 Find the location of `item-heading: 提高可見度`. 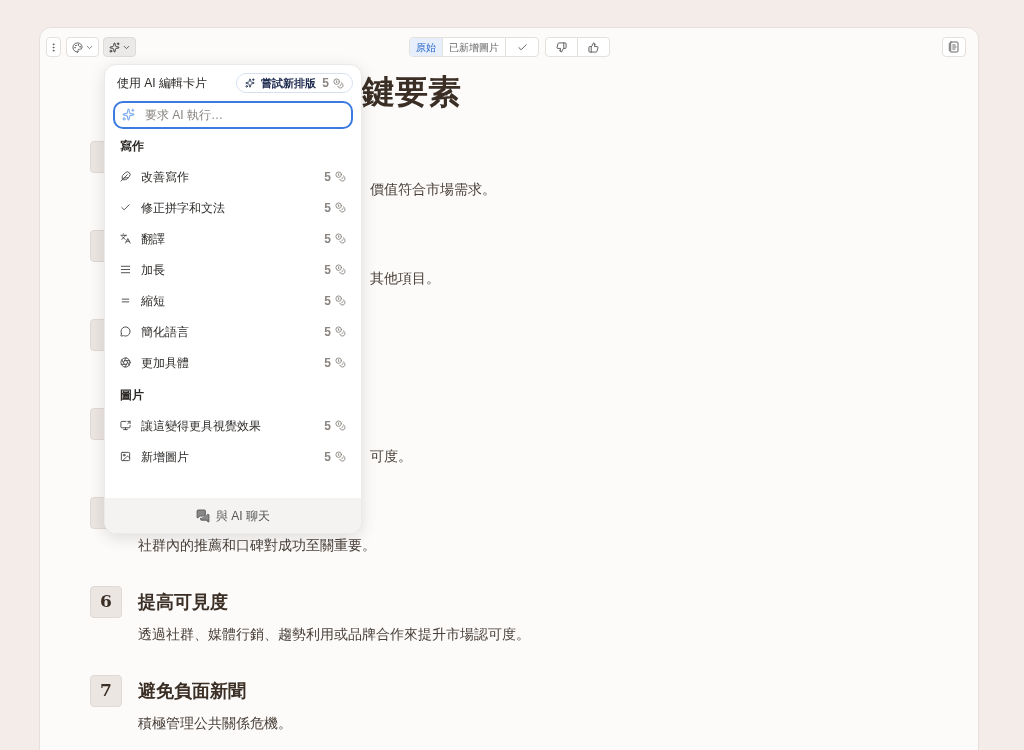

item-heading: 提高可見度 is located at coordinates (183, 602).